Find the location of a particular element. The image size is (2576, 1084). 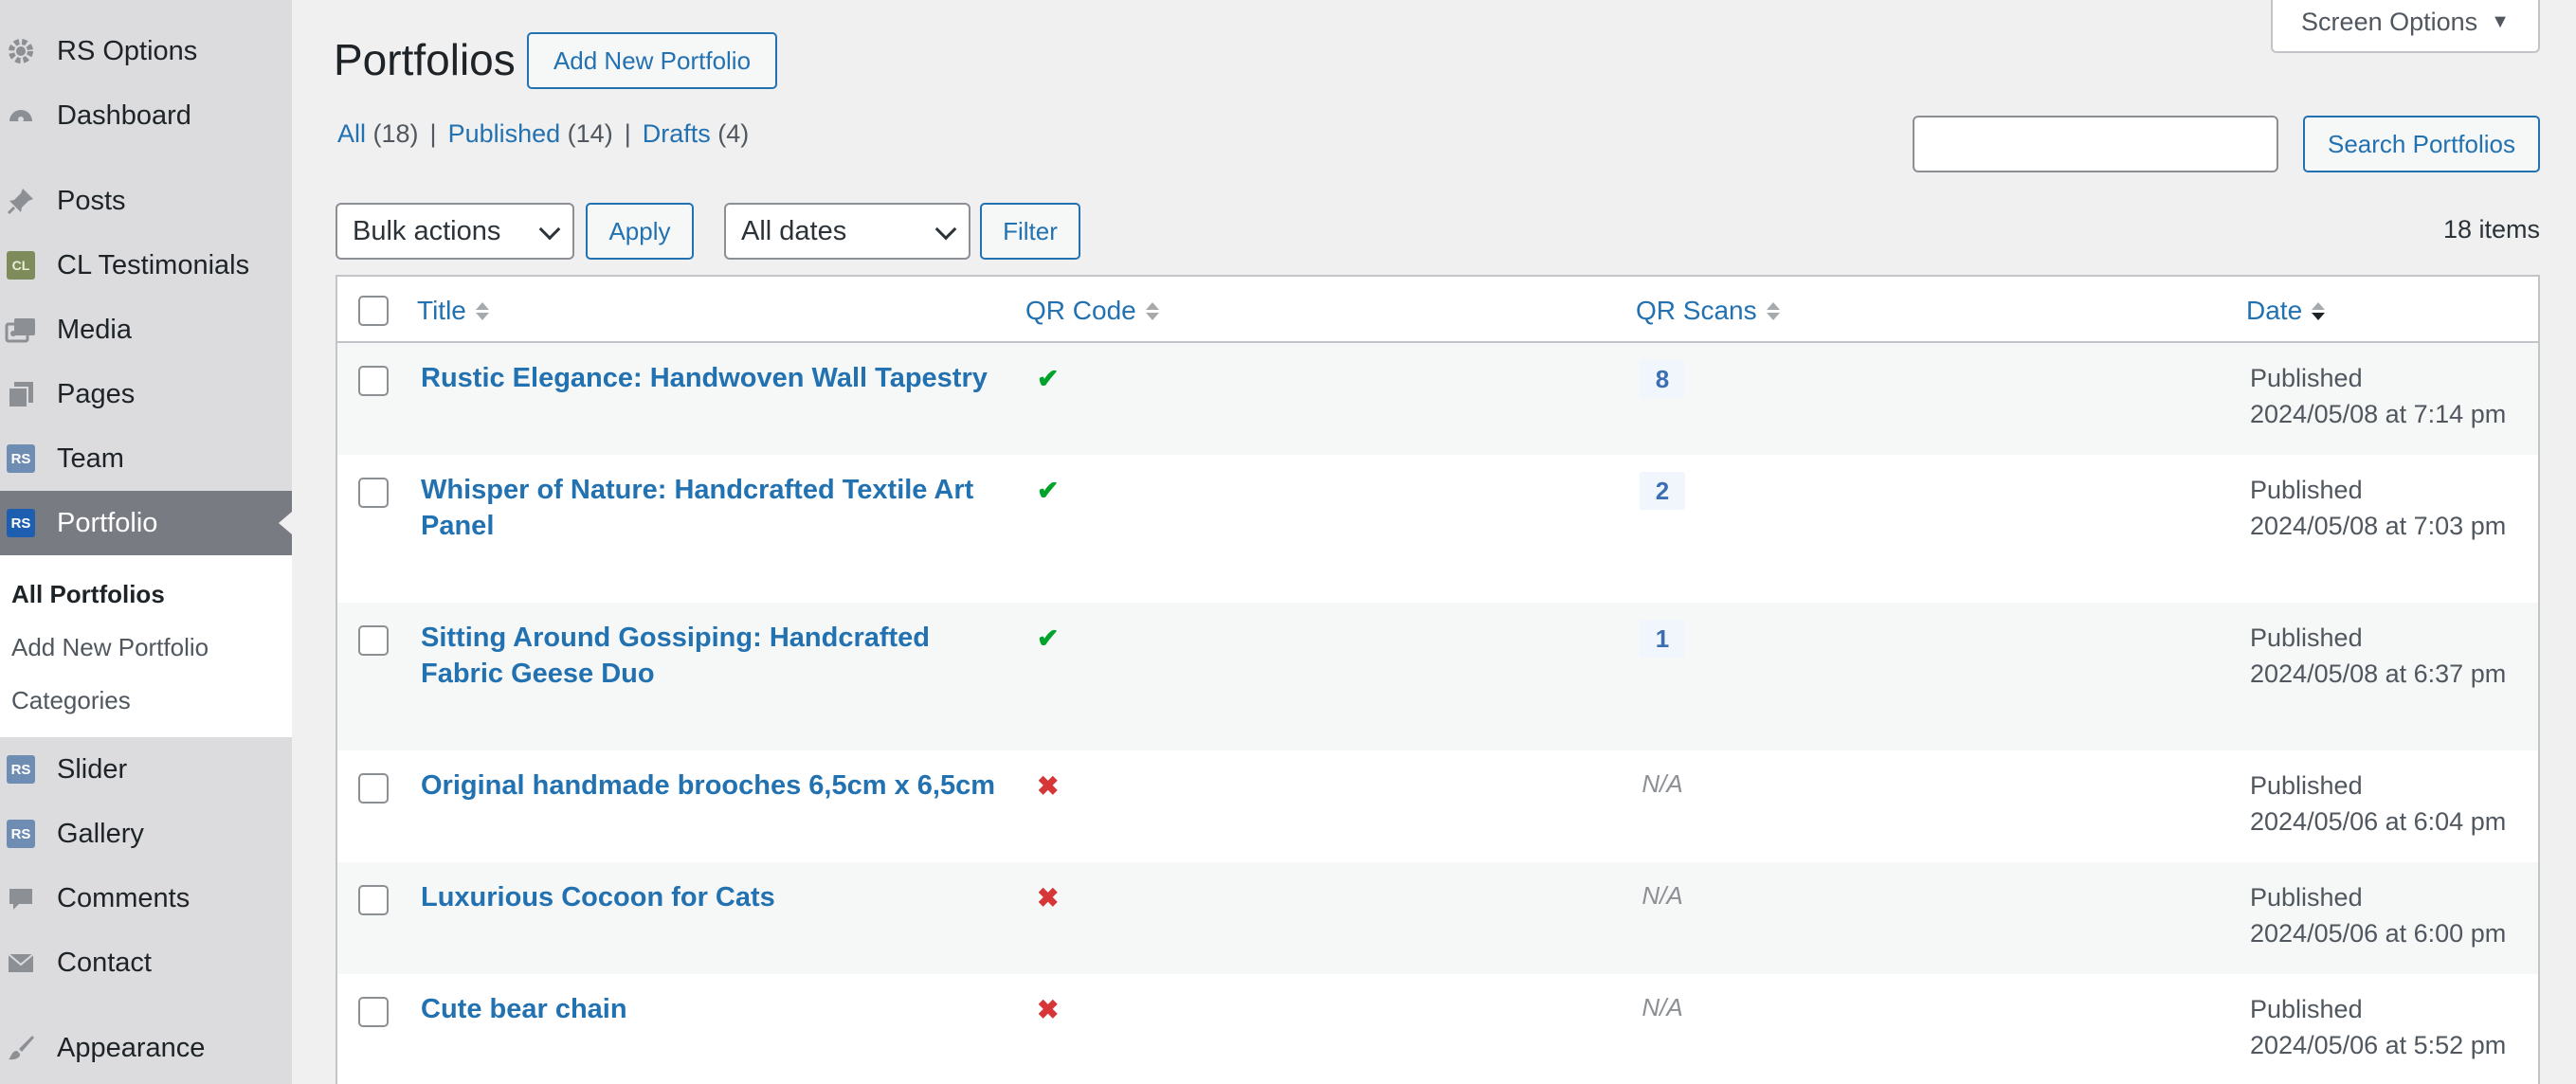

date-cell: Published 2024/05/08 at 7:03 pm is located at coordinates (2378, 508).